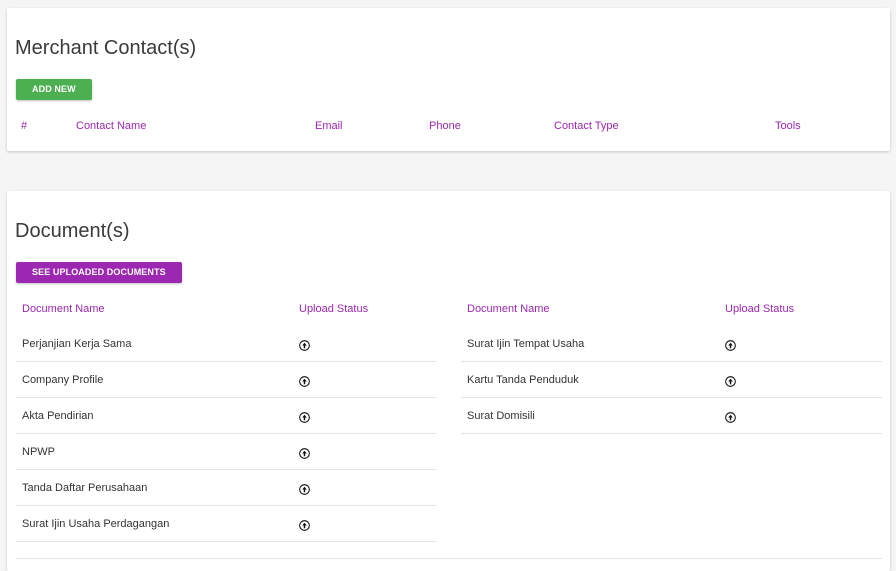  Describe the element at coordinates (226, 380) in the screenshot. I see `document-row: Company Profile` at that location.